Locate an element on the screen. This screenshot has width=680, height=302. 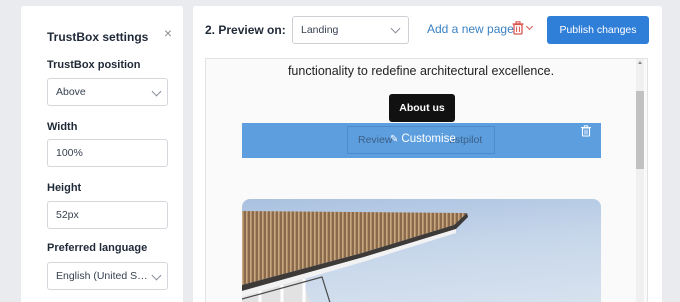
customise-button: ✎ Customise is located at coordinates (423, 139).